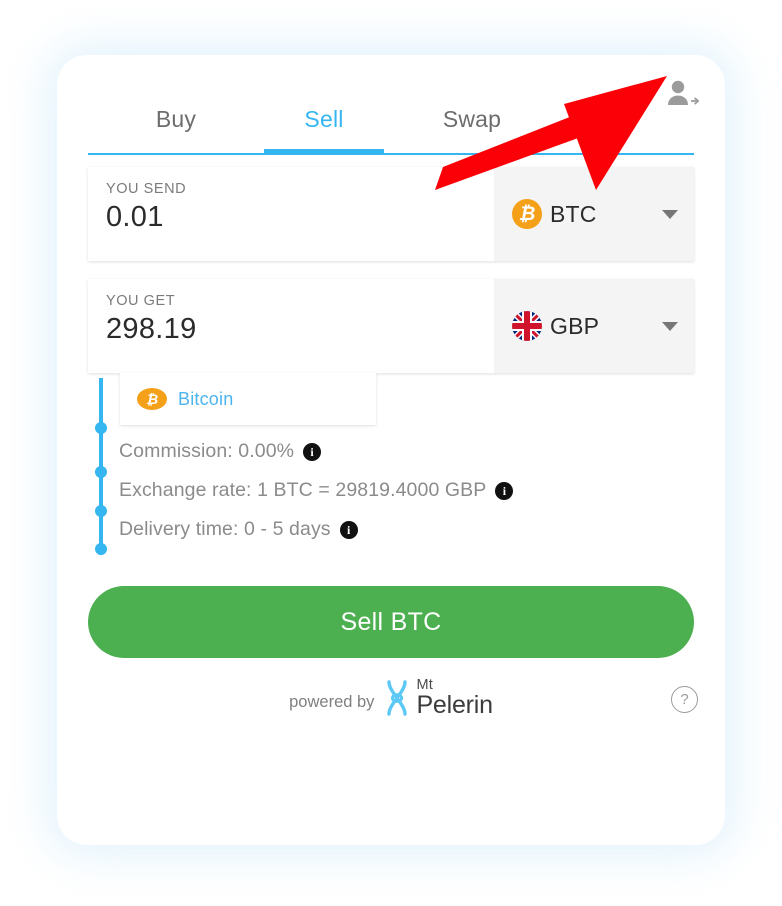 The image size is (782, 906). I want to click on payment-method-label: Bitcoin, so click(206, 398).